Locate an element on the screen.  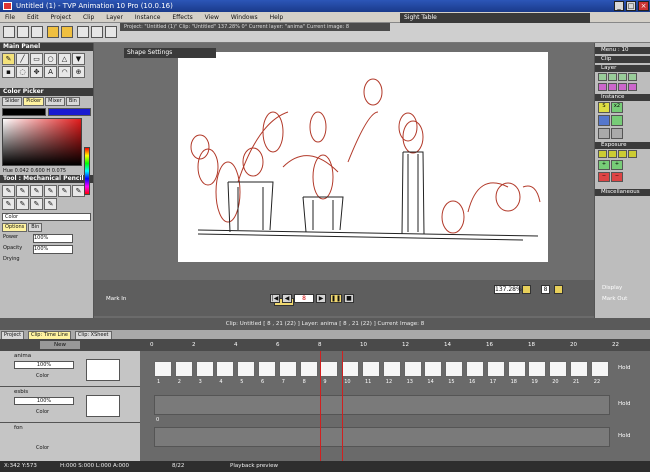
frame-cell: 3 is located at coordinates (204, 373).